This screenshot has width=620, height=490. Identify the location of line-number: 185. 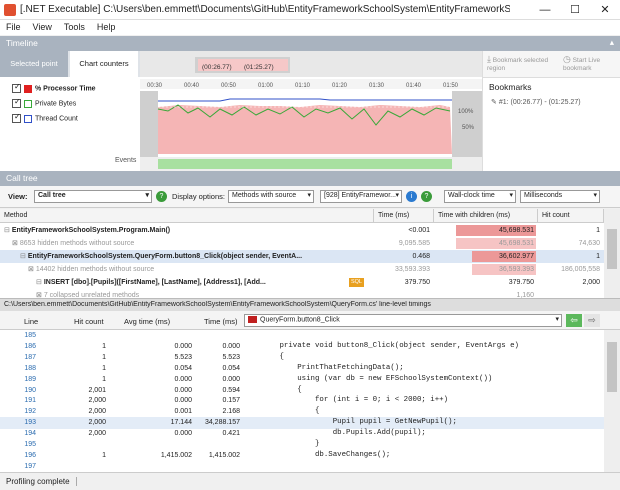
(30, 335).